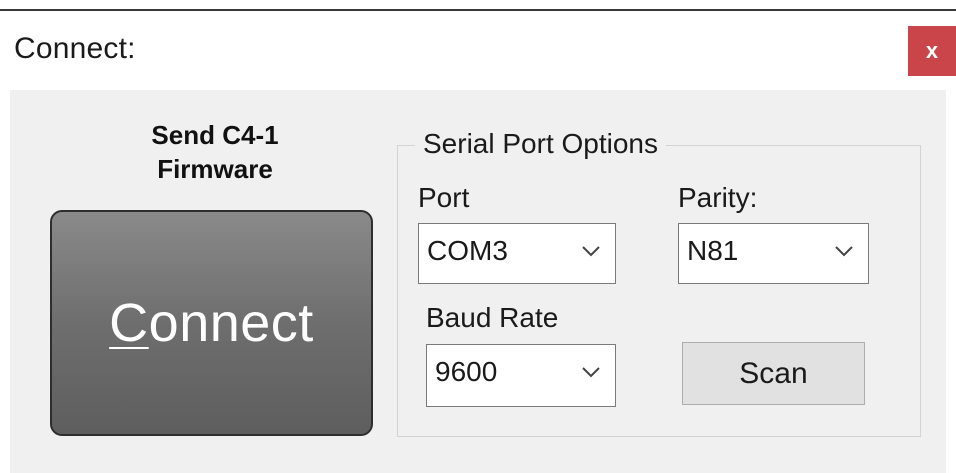  I want to click on parity-dropdown: N81, so click(773, 253).